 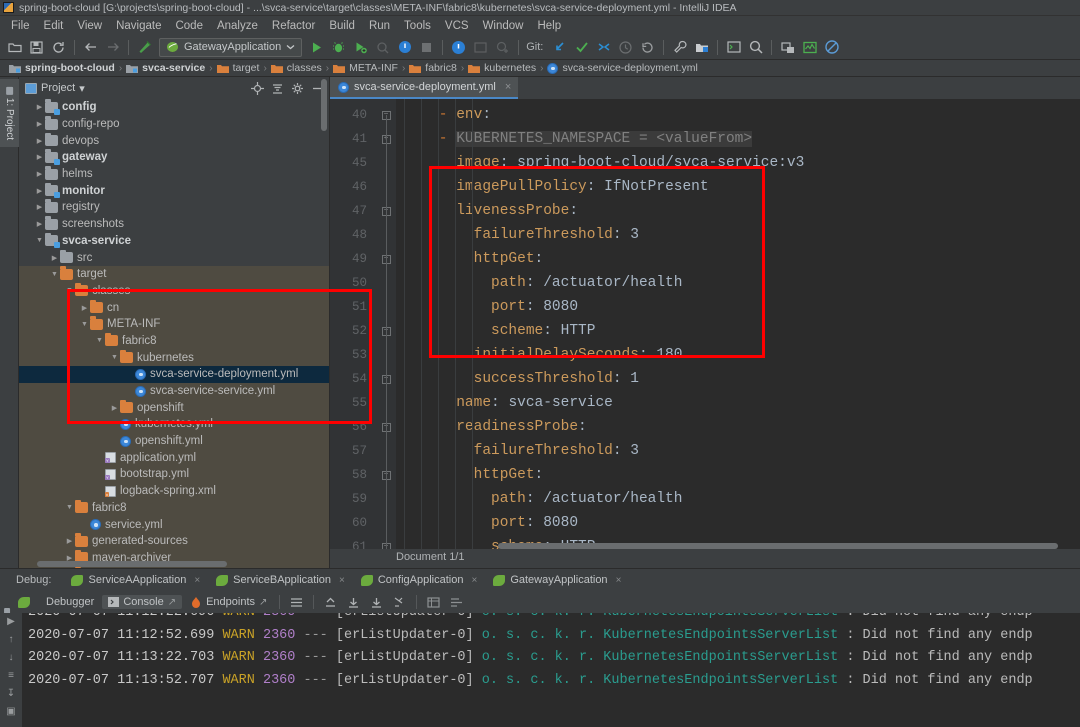 What do you see at coordinates (11, 693) in the screenshot?
I see `scroll-to-end-icon: ↧` at bounding box center [11, 693].